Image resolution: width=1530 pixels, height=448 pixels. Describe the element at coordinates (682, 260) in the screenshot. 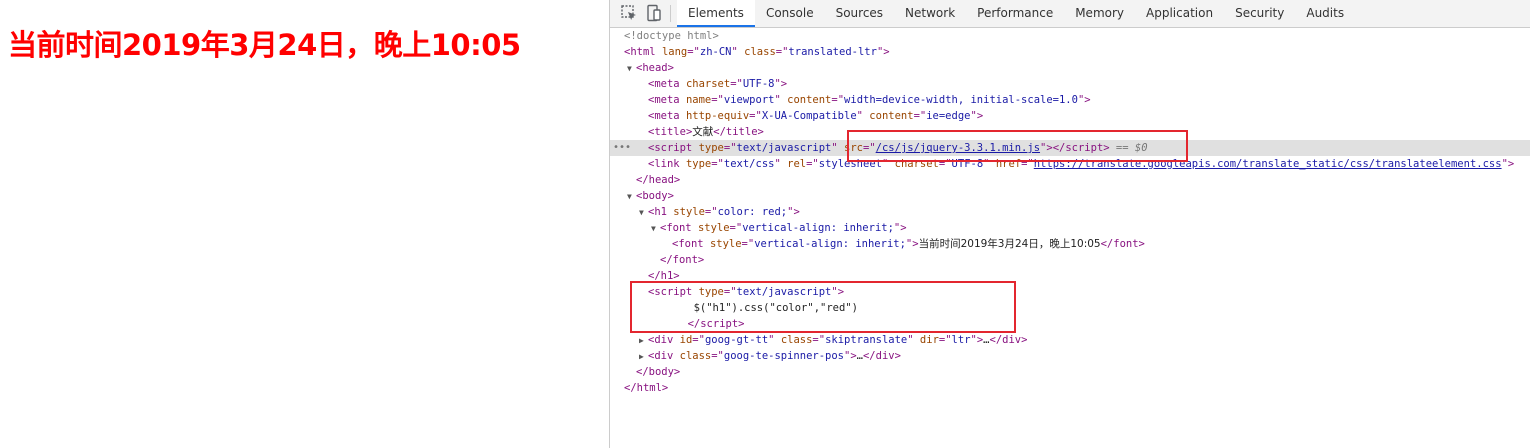

I see `closing-tag: </font>` at that location.